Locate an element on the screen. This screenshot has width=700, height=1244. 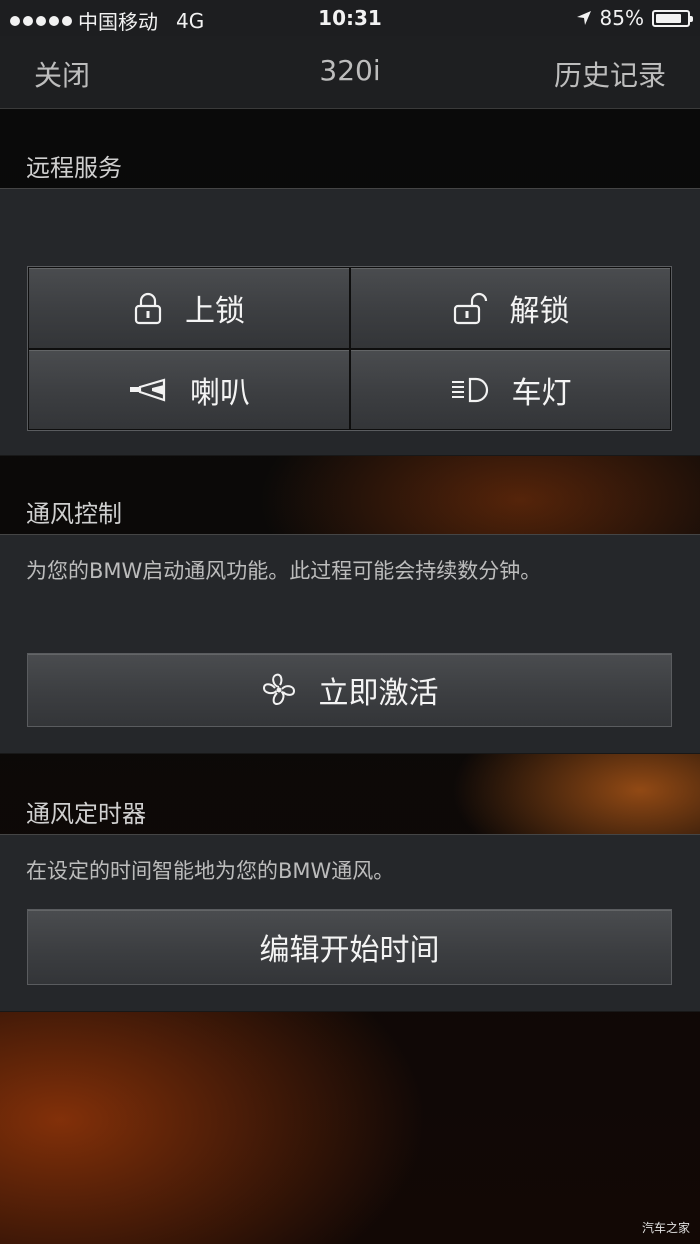
ventilation-description: 为您的BMW启动通风功能。此过程可能会持续数分钟。 is located at coordinates (284, 571).